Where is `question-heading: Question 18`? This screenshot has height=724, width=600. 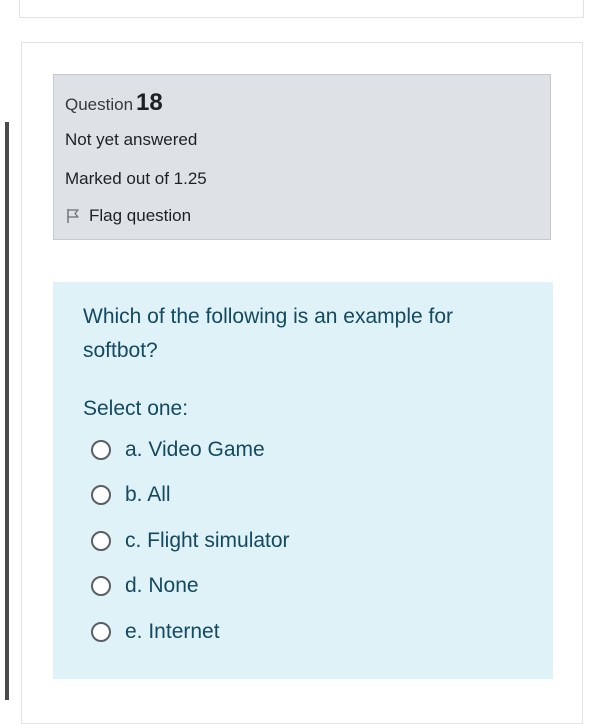 question-heading: Question 18 is located at coordinates (114, 103).